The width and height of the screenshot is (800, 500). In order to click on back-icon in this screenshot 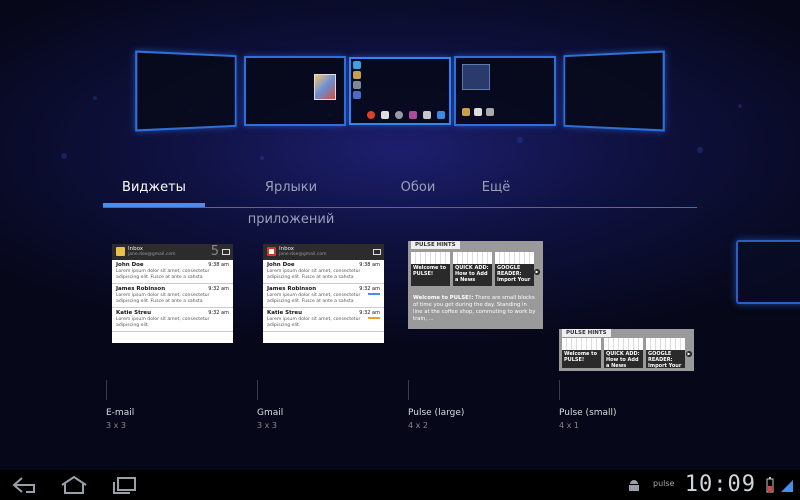, I will do `click(23, 485)`.